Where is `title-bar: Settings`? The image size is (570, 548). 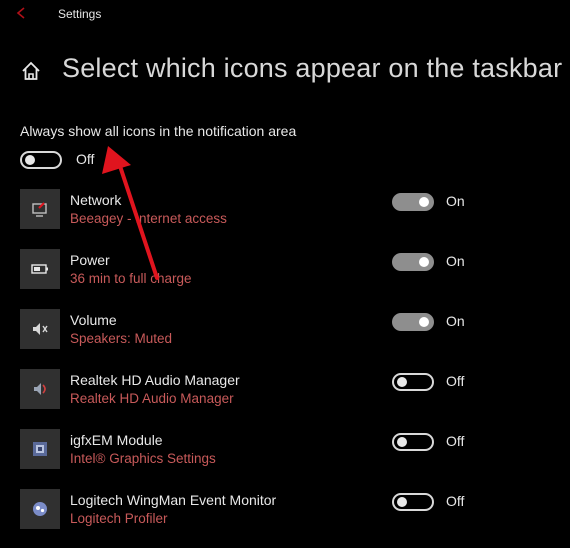 title-bar: Settings is located at coordinates (285, 15).